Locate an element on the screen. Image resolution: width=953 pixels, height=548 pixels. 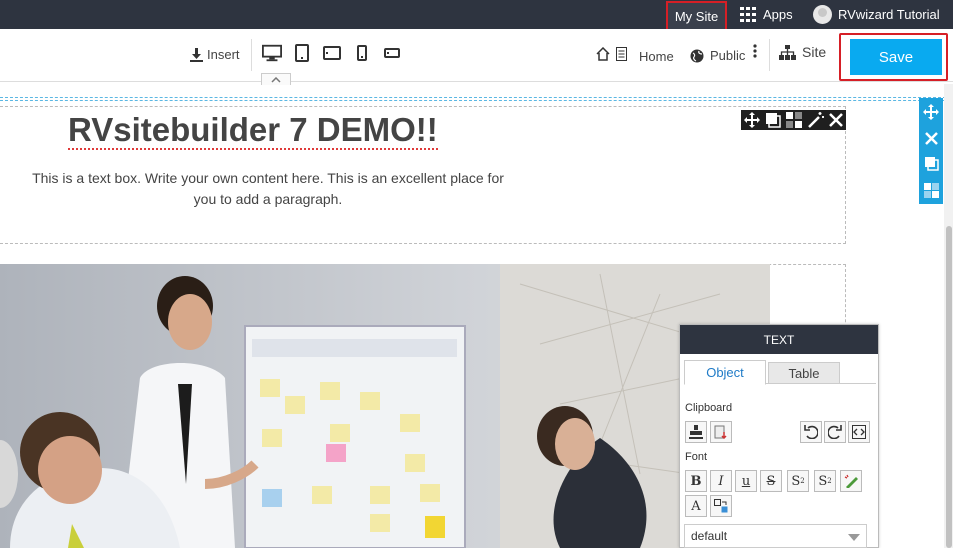
desktop-icon is located at coordinates (272, 53).